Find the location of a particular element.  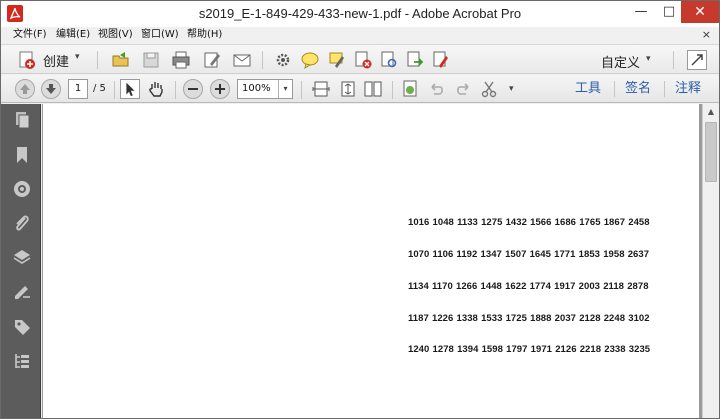

sign-pane-link: 签名 is located at coordinates (638, 89).